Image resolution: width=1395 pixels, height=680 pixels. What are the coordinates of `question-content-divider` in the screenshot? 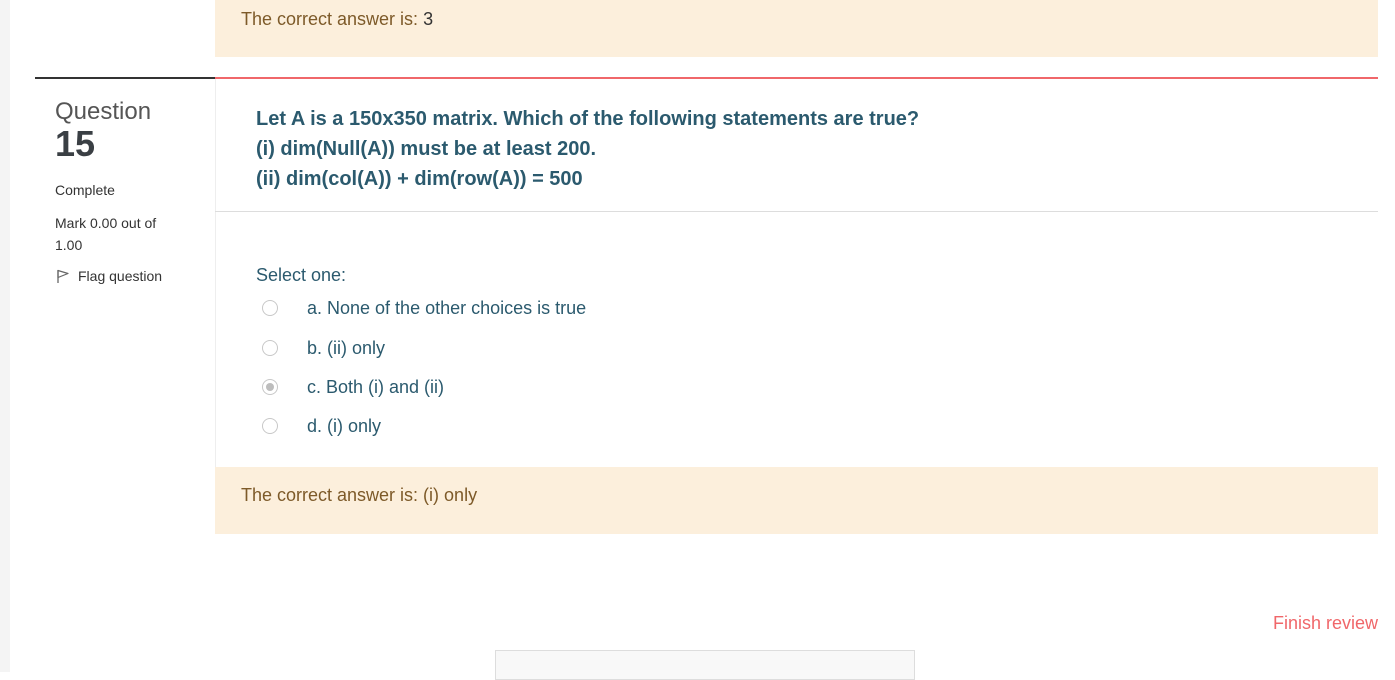 It's located at (796, 78).